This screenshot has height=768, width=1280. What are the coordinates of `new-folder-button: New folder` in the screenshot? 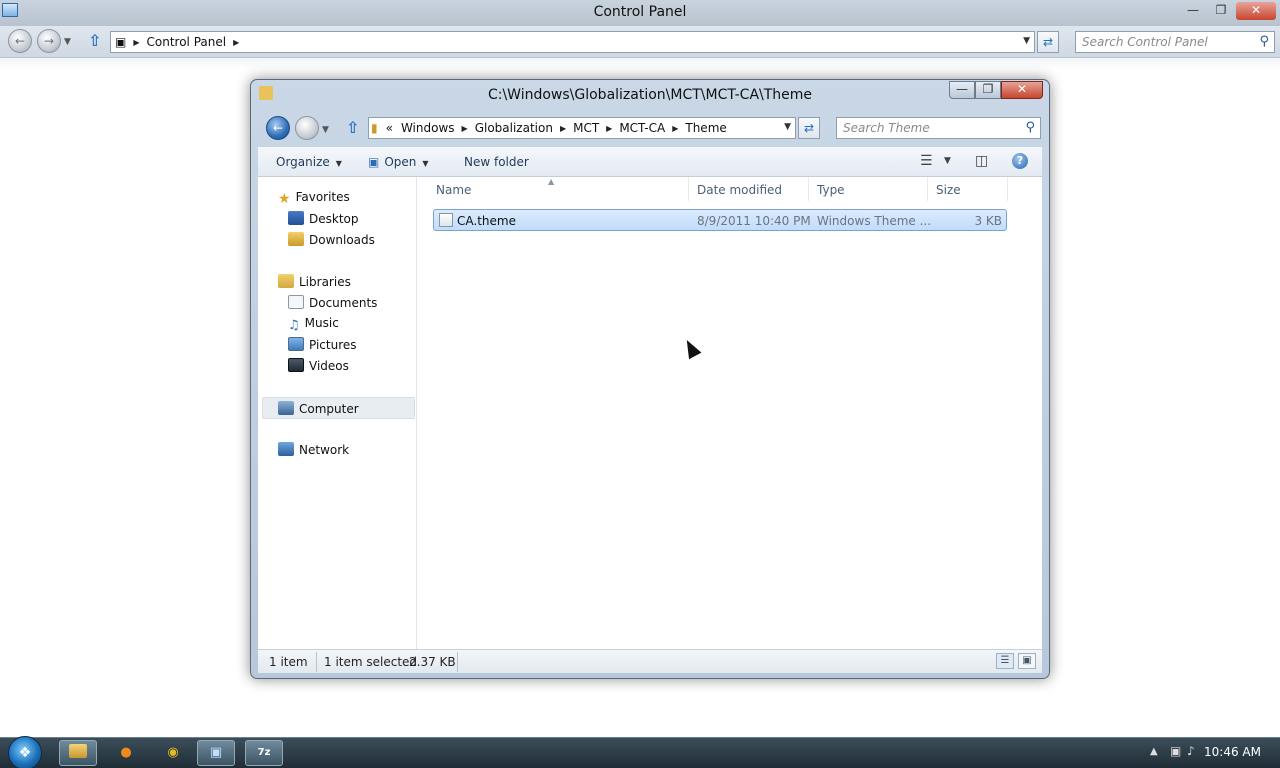 It's located at (496, 162).